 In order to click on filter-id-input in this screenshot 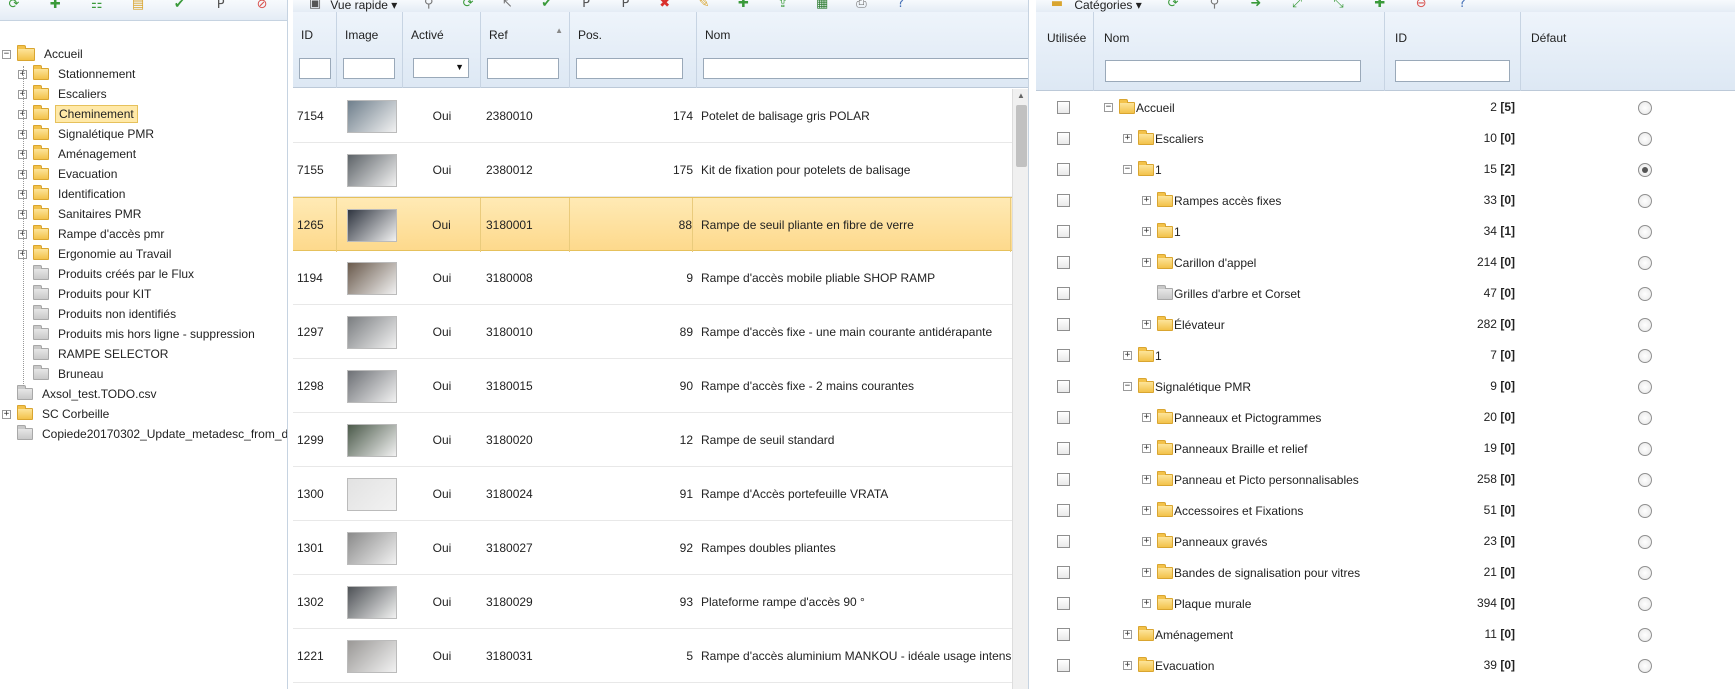, I will do `click(315, 68)`.